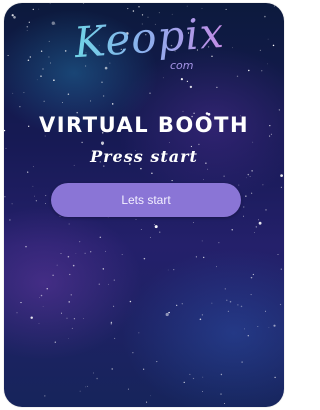 Image resolution: width=320 pixels, height=410 pixels. Describe the element at coordinates (144, 125) in the screenshot. I see `page-title: VIRTUAL BOOTH` at that location.